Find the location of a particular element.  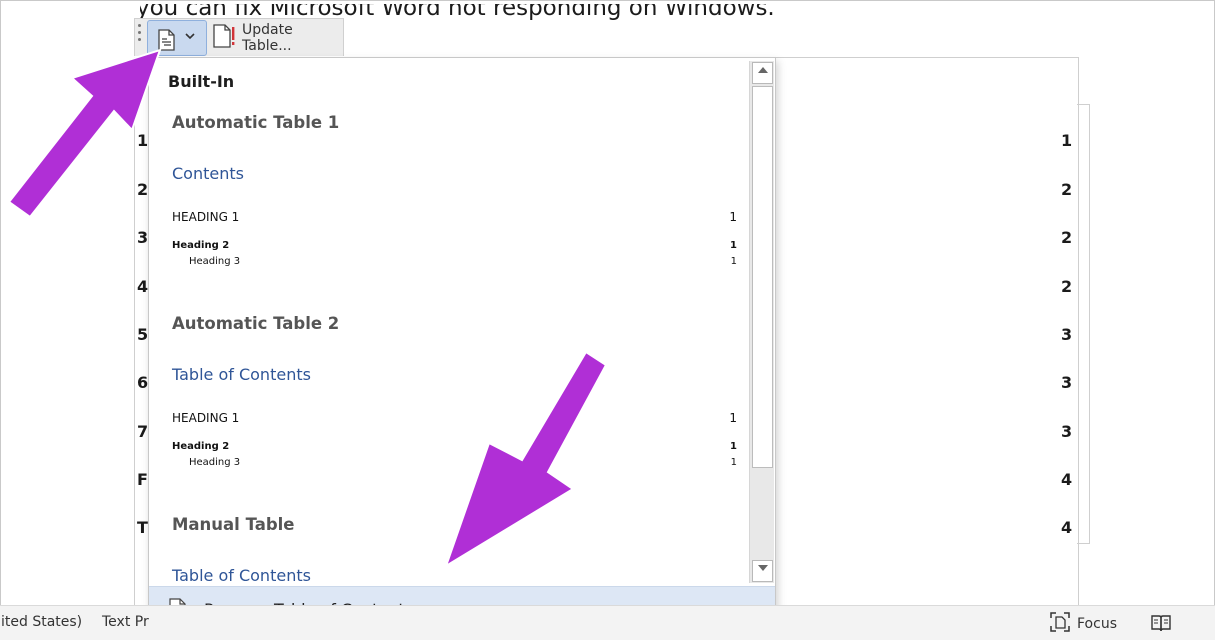

gallery-item-title: Manual Table is located at coordinates (233, 524).